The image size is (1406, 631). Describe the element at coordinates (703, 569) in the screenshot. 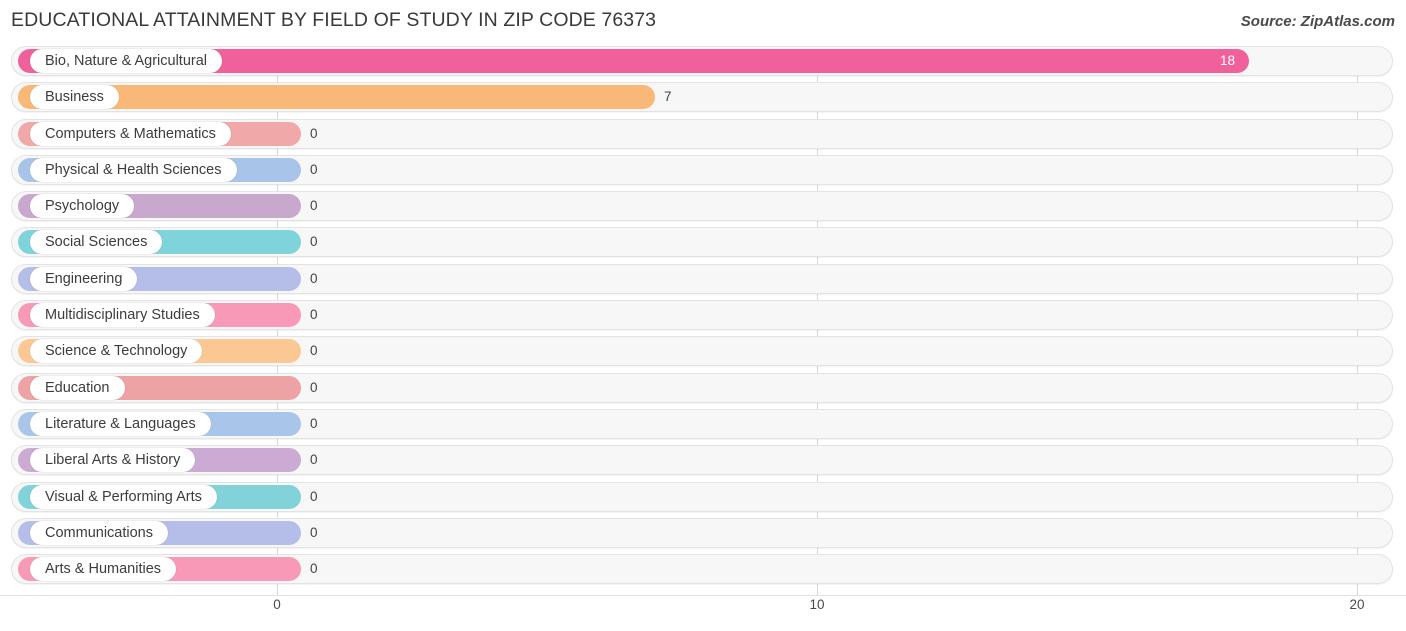

I see `bar-row: 0 Arts & Humanities` at that location.